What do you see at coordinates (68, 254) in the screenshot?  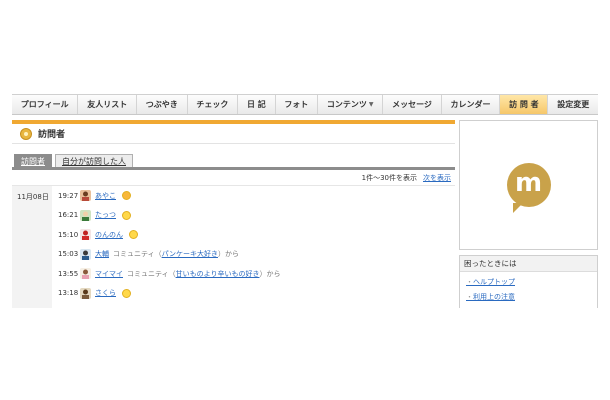 I see `visit-time: 15:03` at bounding box center [68, 254].